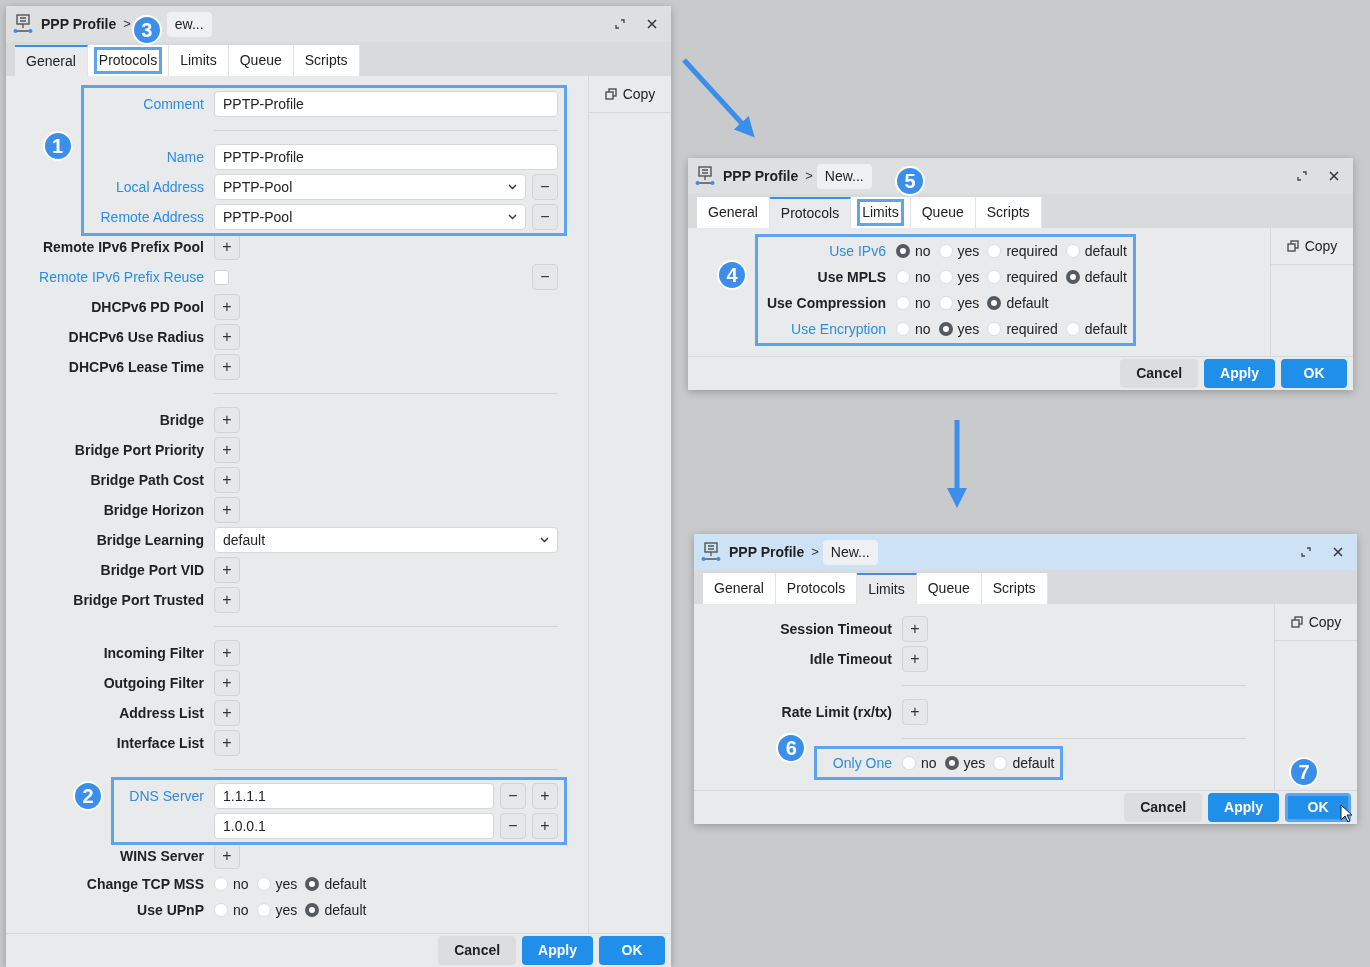  What do you see at coordinates (354, 796) in the screenshot?
I see `text-field: 1.1.1.1` at bounding box center [354, 796].